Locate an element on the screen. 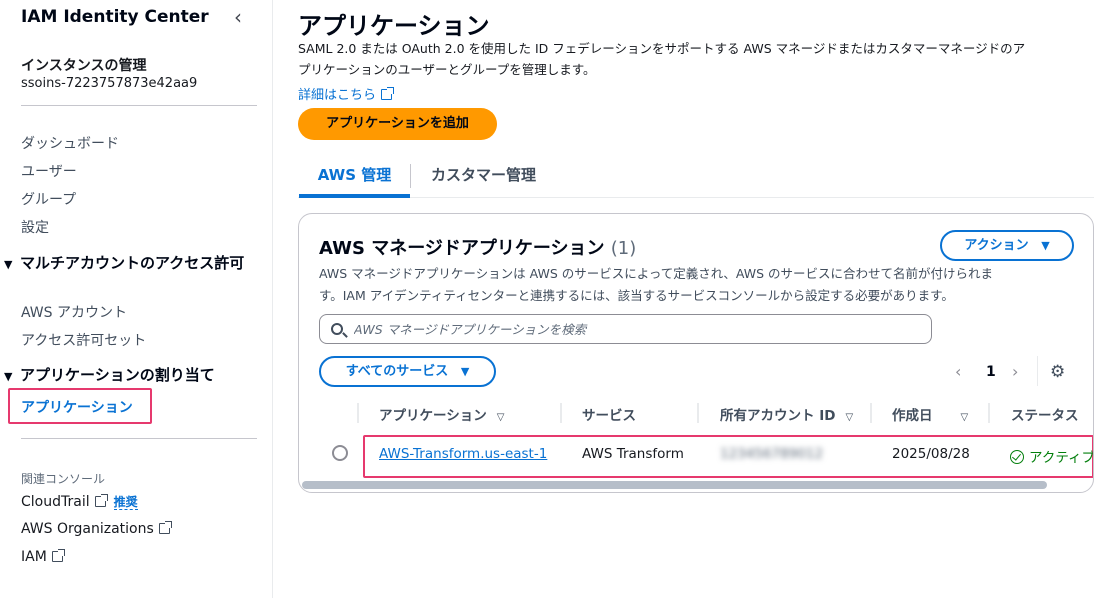 Image resolution: width=1103 pixels, height=598 pixels. description-line: プリケーションのユーザーとグループを管理します。 is located at coordinates (447, 69).